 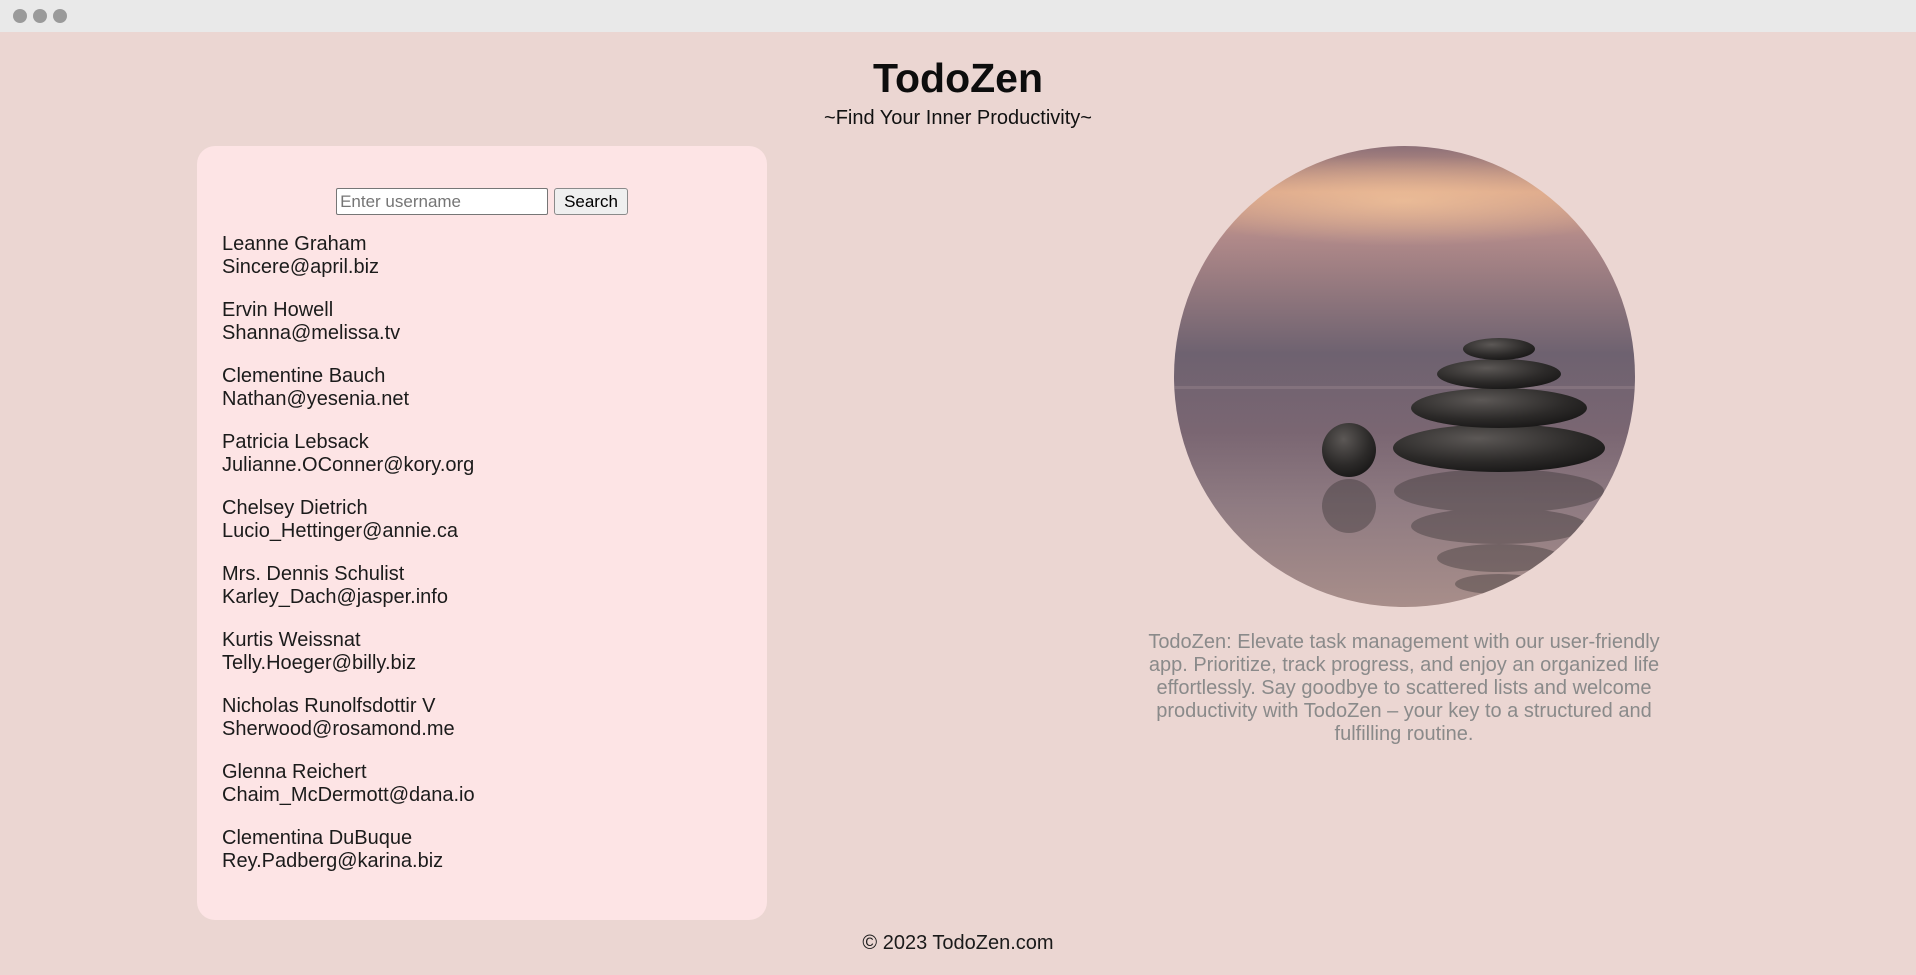 What do you see at coordinates (317, 838) in the screenshot?
I see `user-name: Clementina DuBuque` at bounding box center [317, 838].